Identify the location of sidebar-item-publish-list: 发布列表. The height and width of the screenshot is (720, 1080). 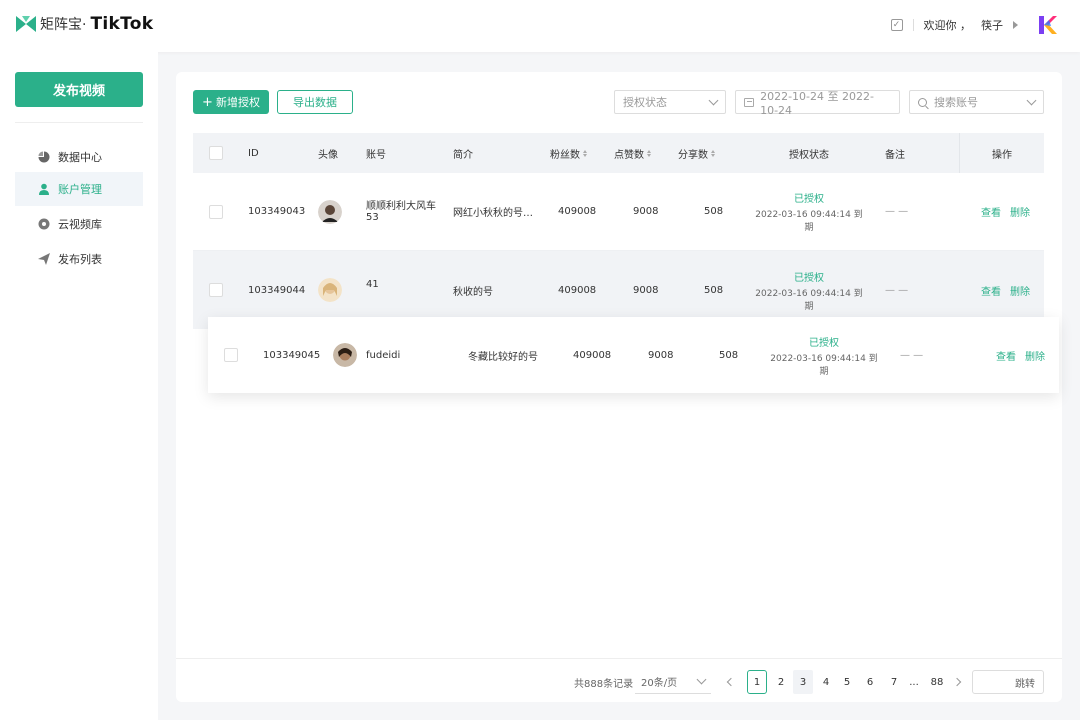
(79, 259).